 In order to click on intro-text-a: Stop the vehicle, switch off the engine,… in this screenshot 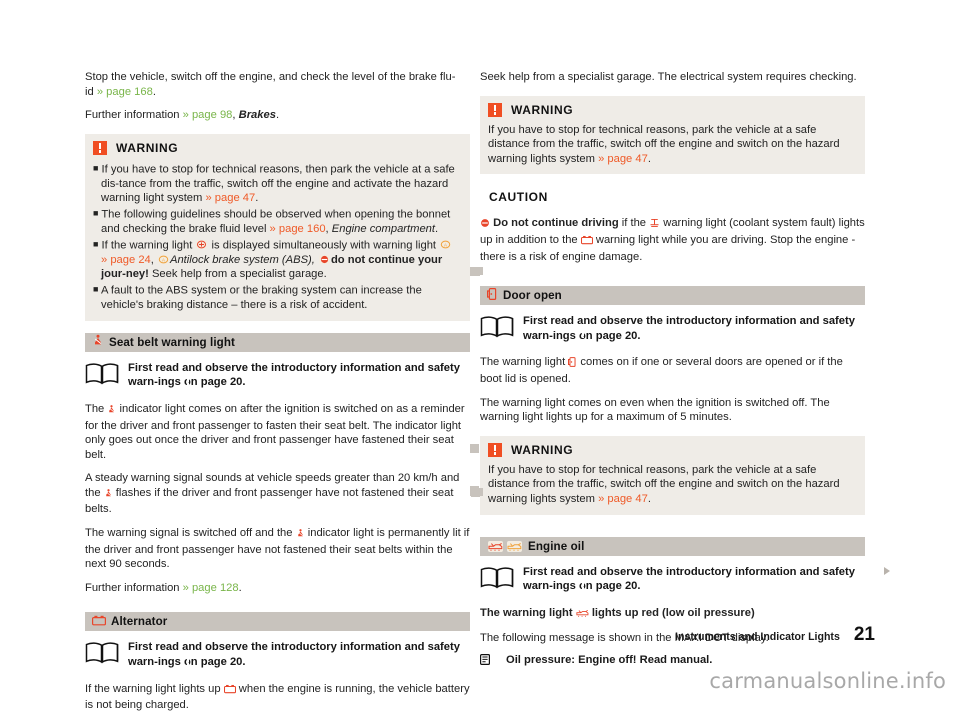, I will do `click(270, 77)`.